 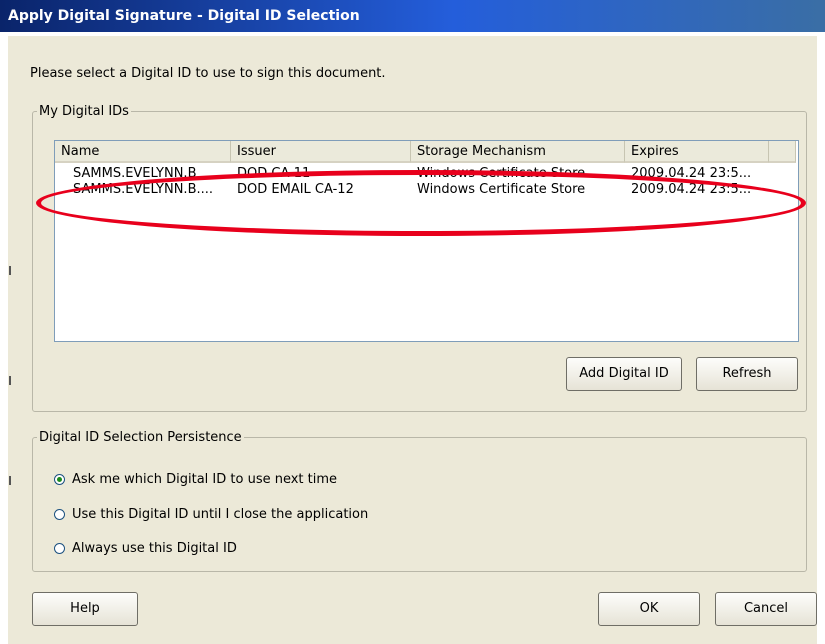 What do you see at coordinates (766, 609) in the screenshot?
I see `cancel-button: Cancel` at bounding box center [766, 609].